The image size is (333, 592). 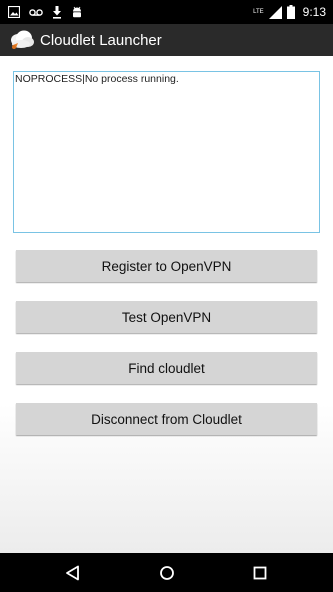 I want to click on cloudlet-logo-icon, so click(x=22, y=39).